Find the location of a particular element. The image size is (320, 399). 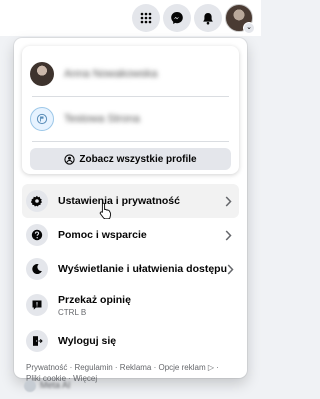

messenger-button is located at coordinates (177, 18).